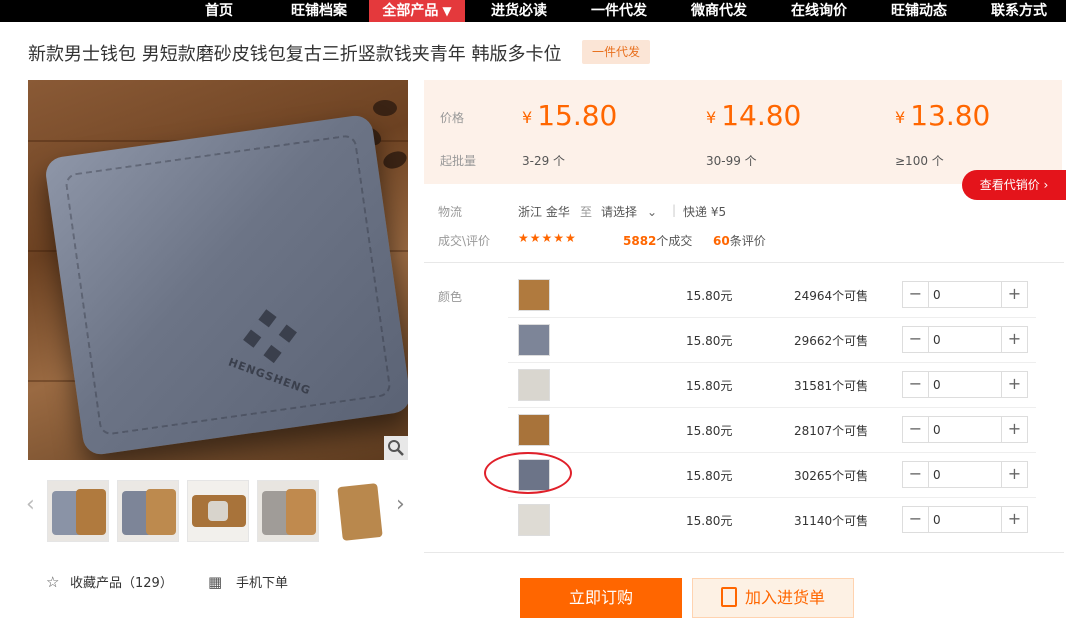  I want to click on express-fee: 快递 ¥5, so click(705, 212).